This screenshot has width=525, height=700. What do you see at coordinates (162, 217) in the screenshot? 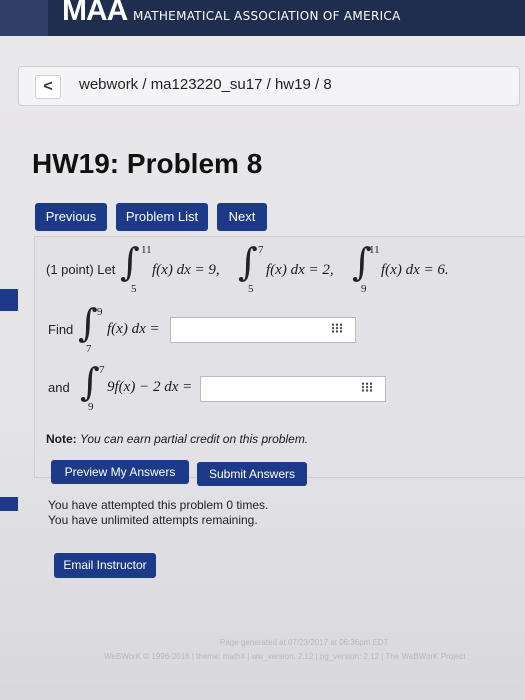
I see `problem-list-button: Problem List` at bounding box center [162, 217].